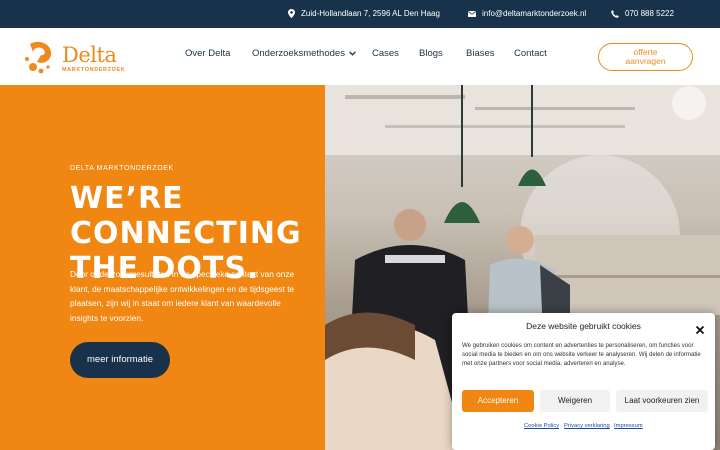  Describe the element at coordinates (291, 13) in the screenshot. I see `location-pin-icon` at that location.